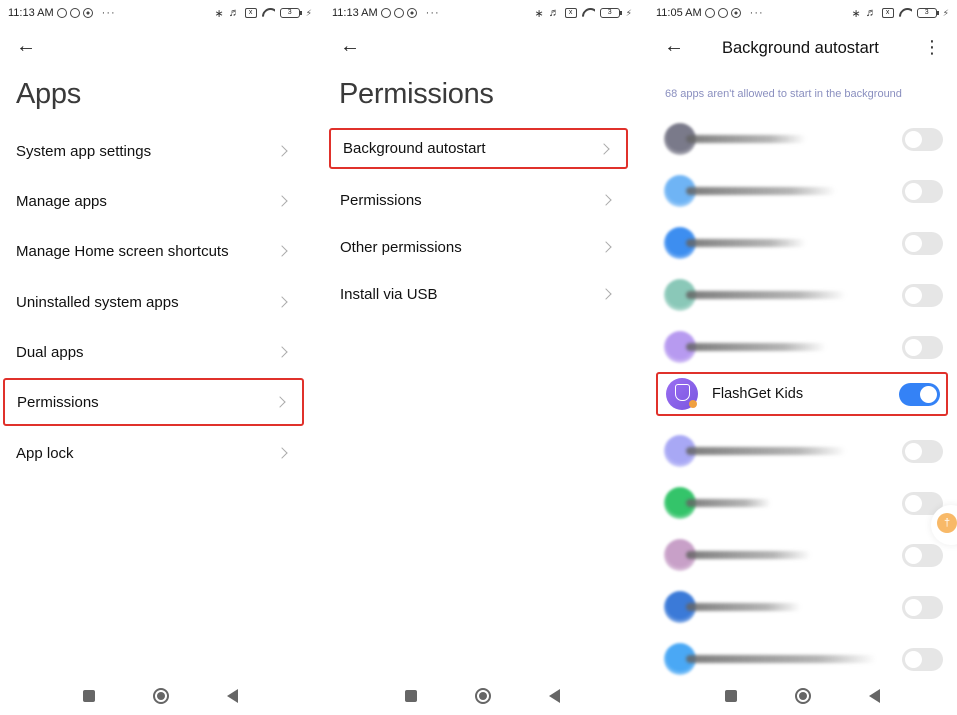  I want to click on page-title: Background autostart, so click(800, 48).